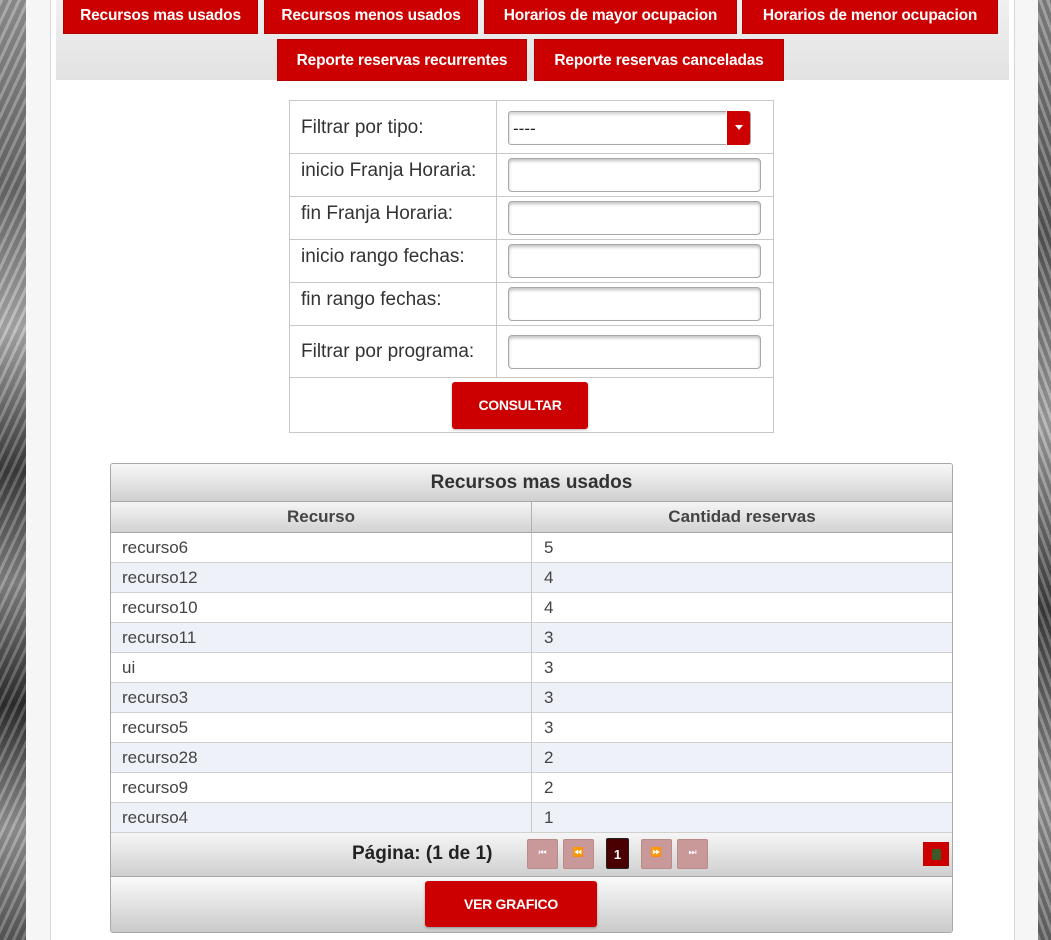 The height and width of the screenshot is (940, 1051). I want to click on paginator: Página: (1 de 1) ⏮ ⏪ 1 ⏩ ⏭, so click(531, 855).